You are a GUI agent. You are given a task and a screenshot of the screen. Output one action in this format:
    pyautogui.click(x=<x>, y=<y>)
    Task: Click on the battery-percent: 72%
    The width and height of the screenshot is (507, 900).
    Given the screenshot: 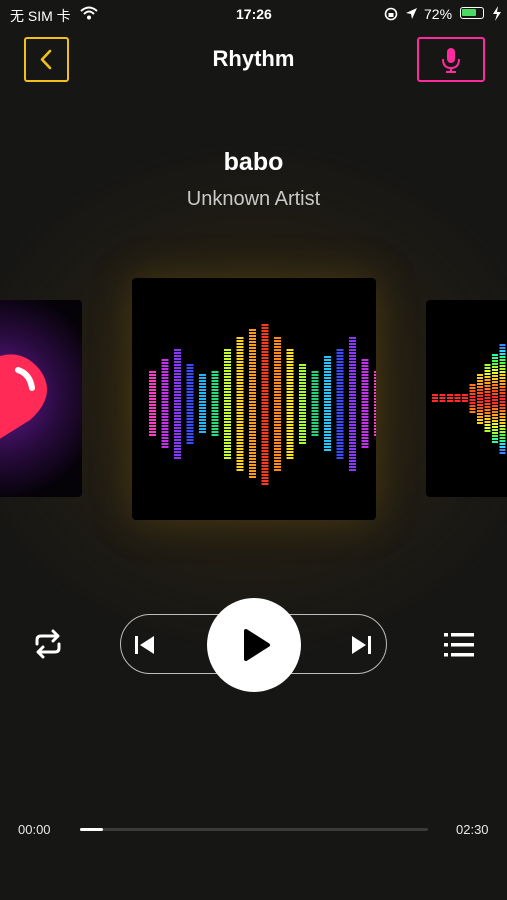 What is the action you would take?
    pyautogui.click(x=438, y=14)
    